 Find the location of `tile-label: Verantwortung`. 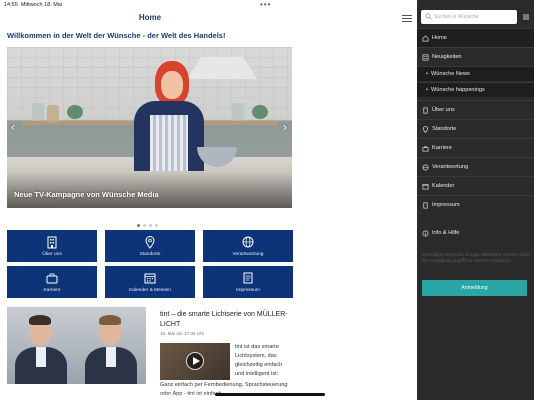

tile-label: Verantwortung is located at coordinates (248, 254).